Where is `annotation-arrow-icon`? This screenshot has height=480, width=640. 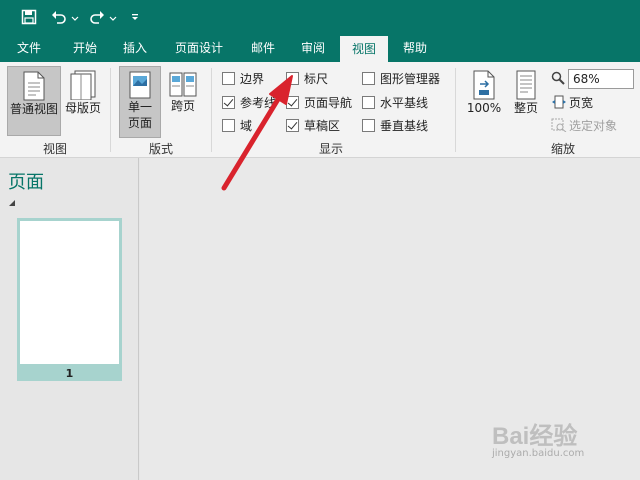 annotation-arrow-icon is located at coordinates (257, 133).